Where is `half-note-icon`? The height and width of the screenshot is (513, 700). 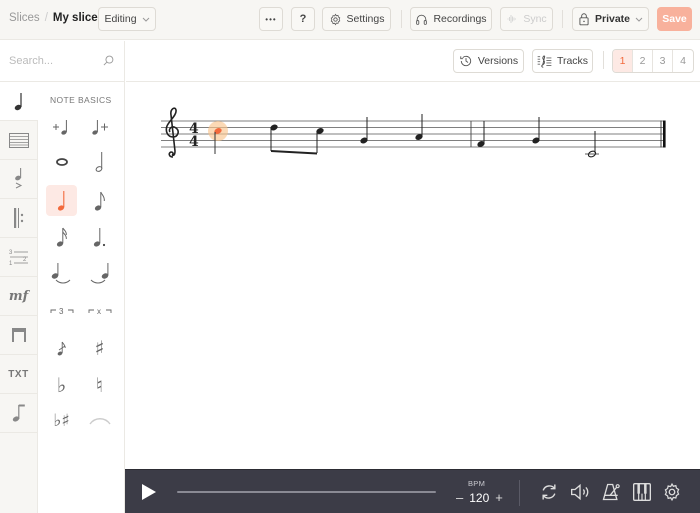
half-note-icon is located at coordinates (98, 161).